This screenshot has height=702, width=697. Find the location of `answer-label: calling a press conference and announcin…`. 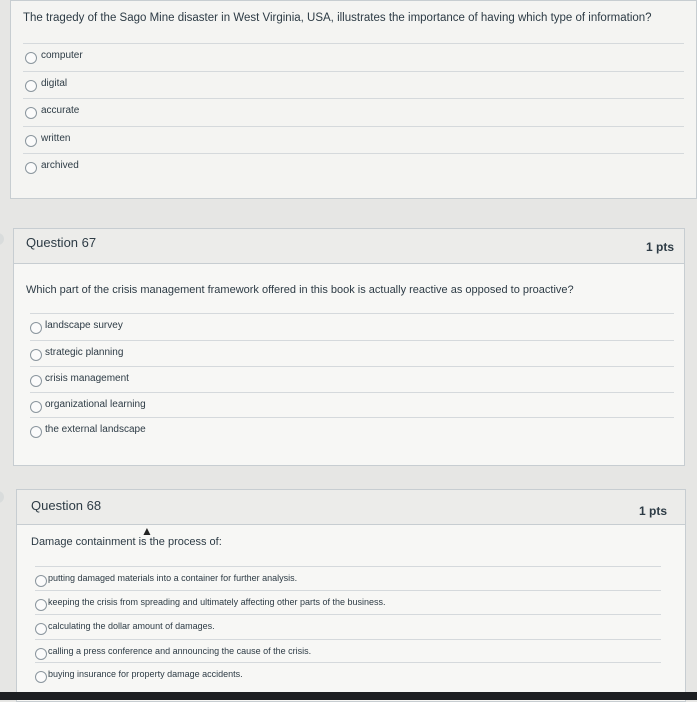

answer-label: calling a press conference and announcin… is located at coordinates (180, 651).